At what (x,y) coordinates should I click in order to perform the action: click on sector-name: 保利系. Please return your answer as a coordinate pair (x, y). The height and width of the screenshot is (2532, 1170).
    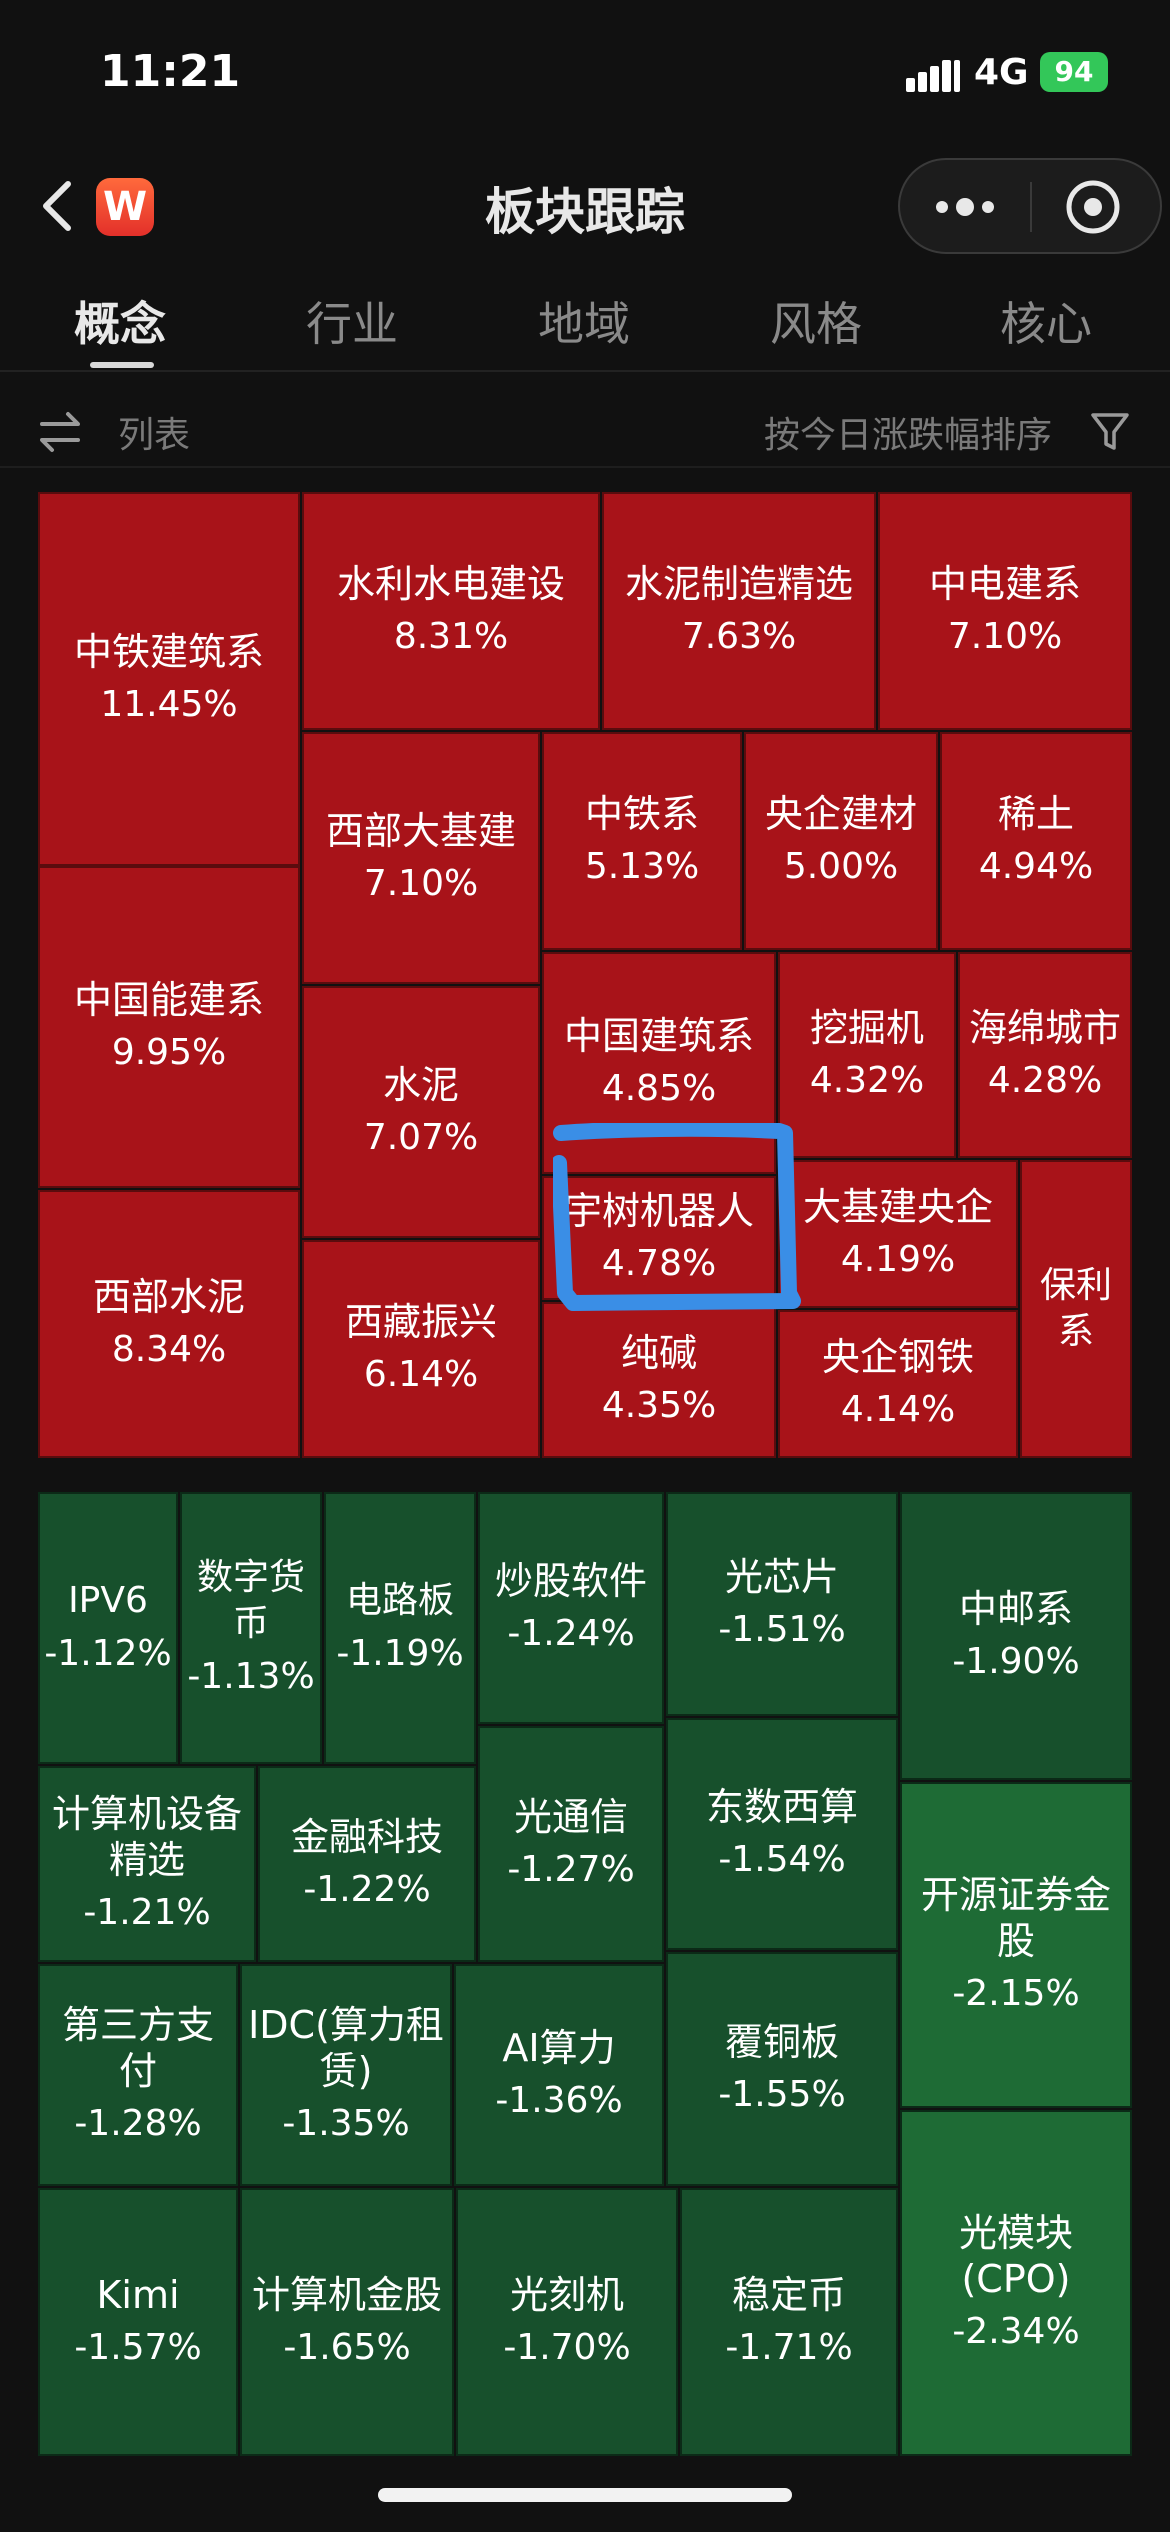
    Looking at the image, I should click on (1075, 1308).